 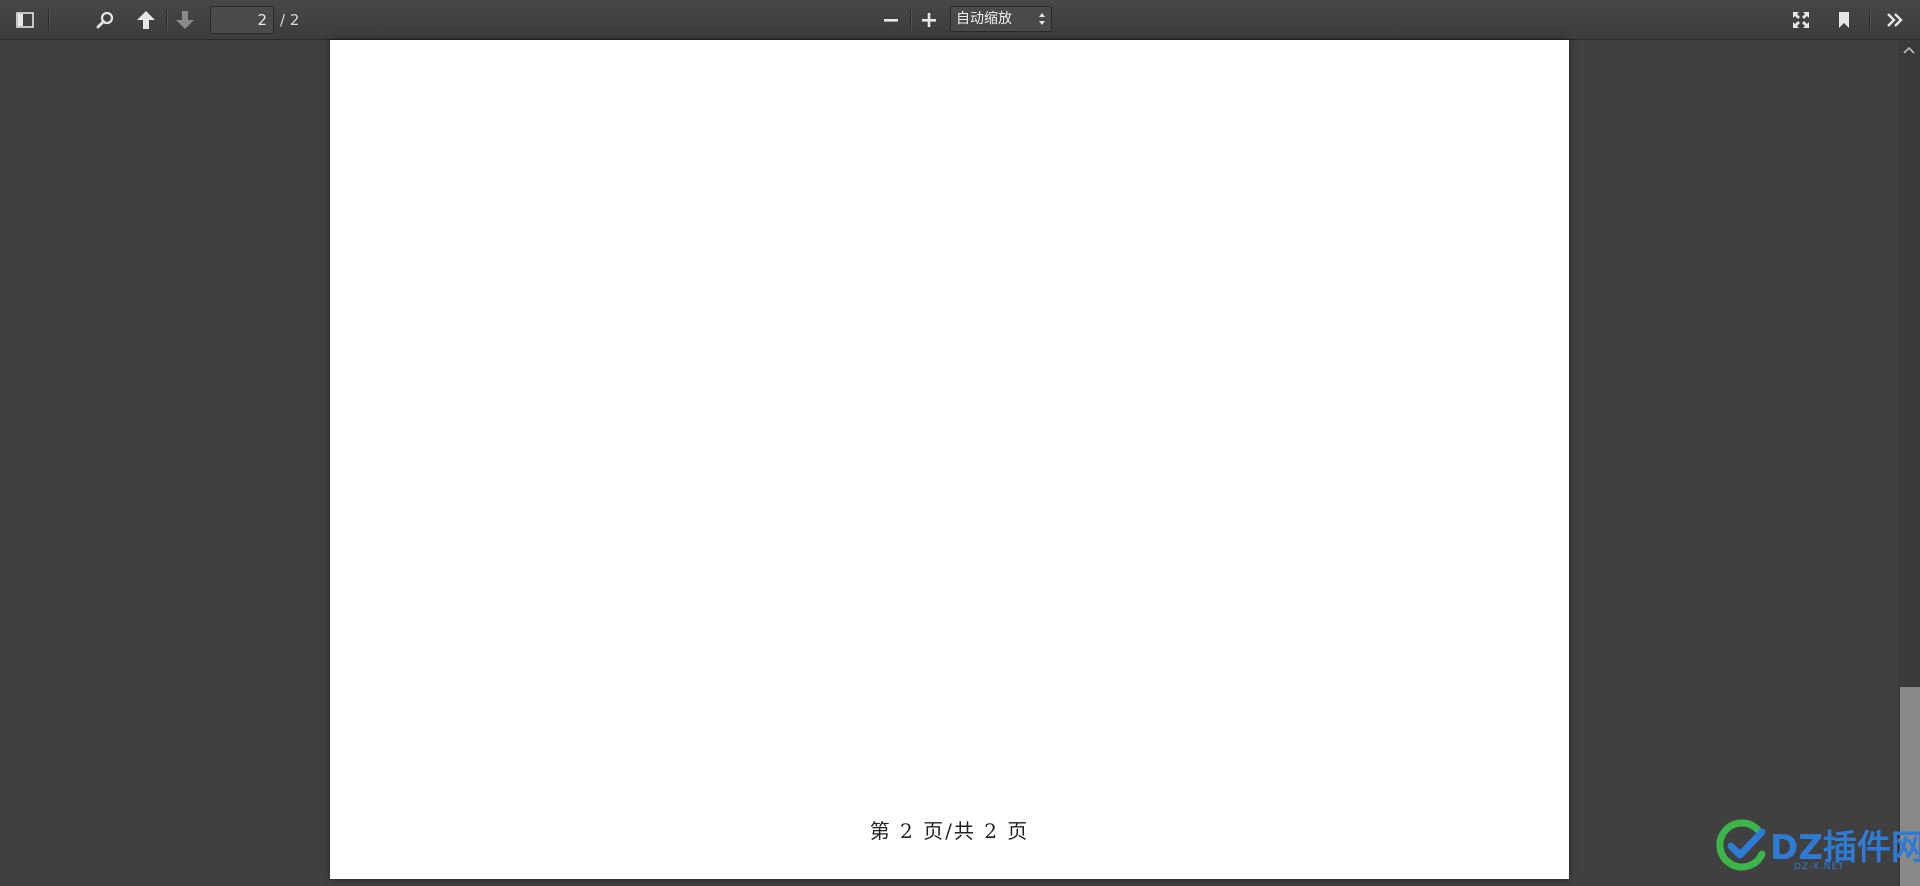 What do you see at coordinates (1741, 845) in the screenshot?
I see `checkmark-logo-icon` at bounding box center [1741, 845].